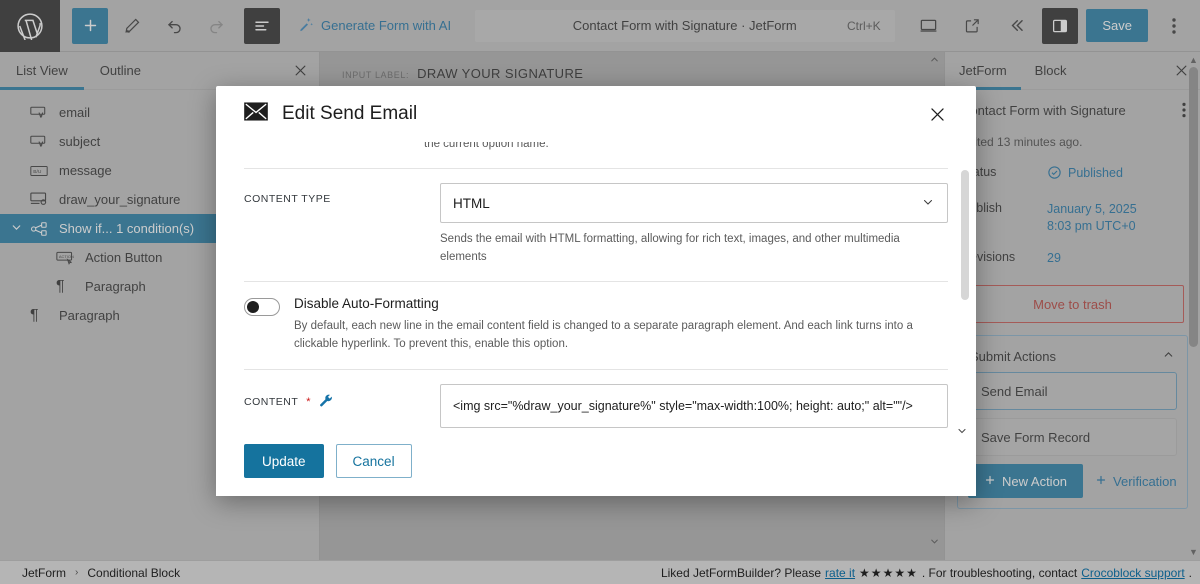  What do you see at coordinates (284, 461) in the screenshot?
I see `update-button: Update` at bounding box center [284, 461].